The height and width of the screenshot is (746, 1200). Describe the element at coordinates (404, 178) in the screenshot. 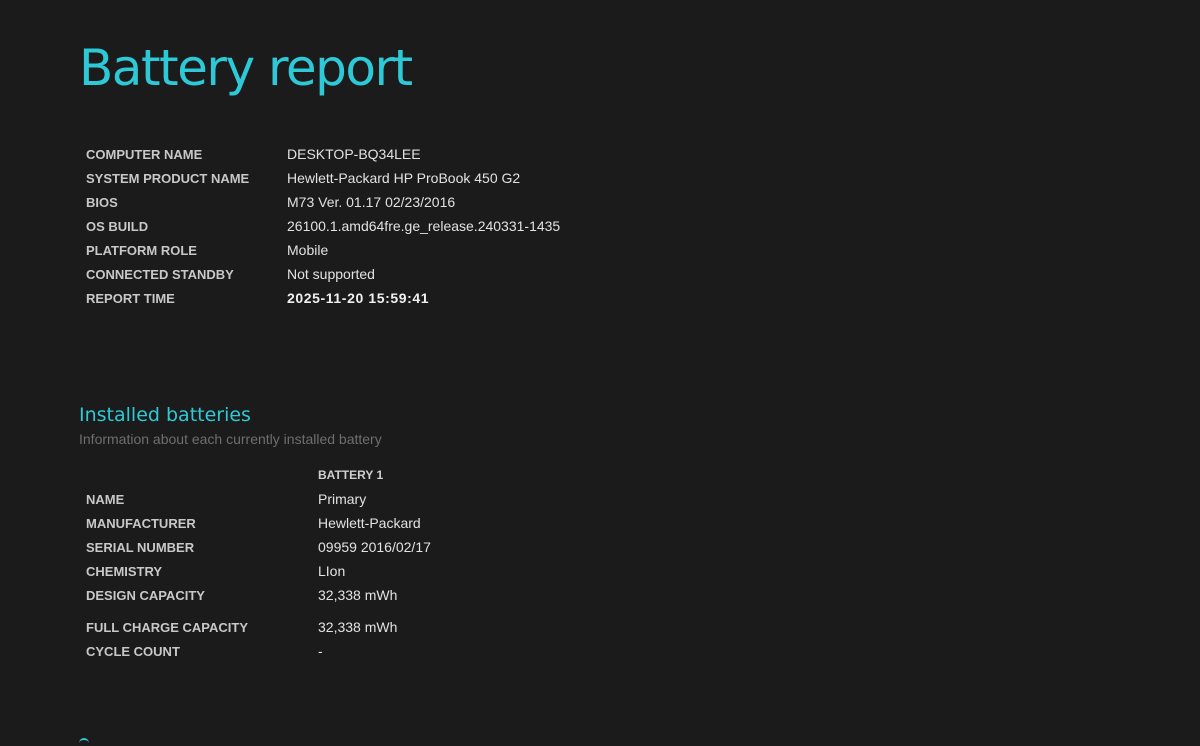

I see `system-product-name-value: Hewlett-Packard HP ProBook 450 G2` at that location.